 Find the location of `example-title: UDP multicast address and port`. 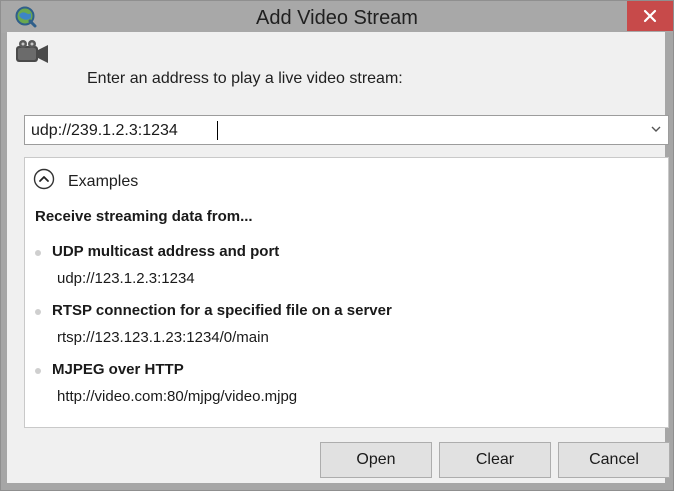

example-title: UDP multicast address and port is located at coordinates (166, 251).